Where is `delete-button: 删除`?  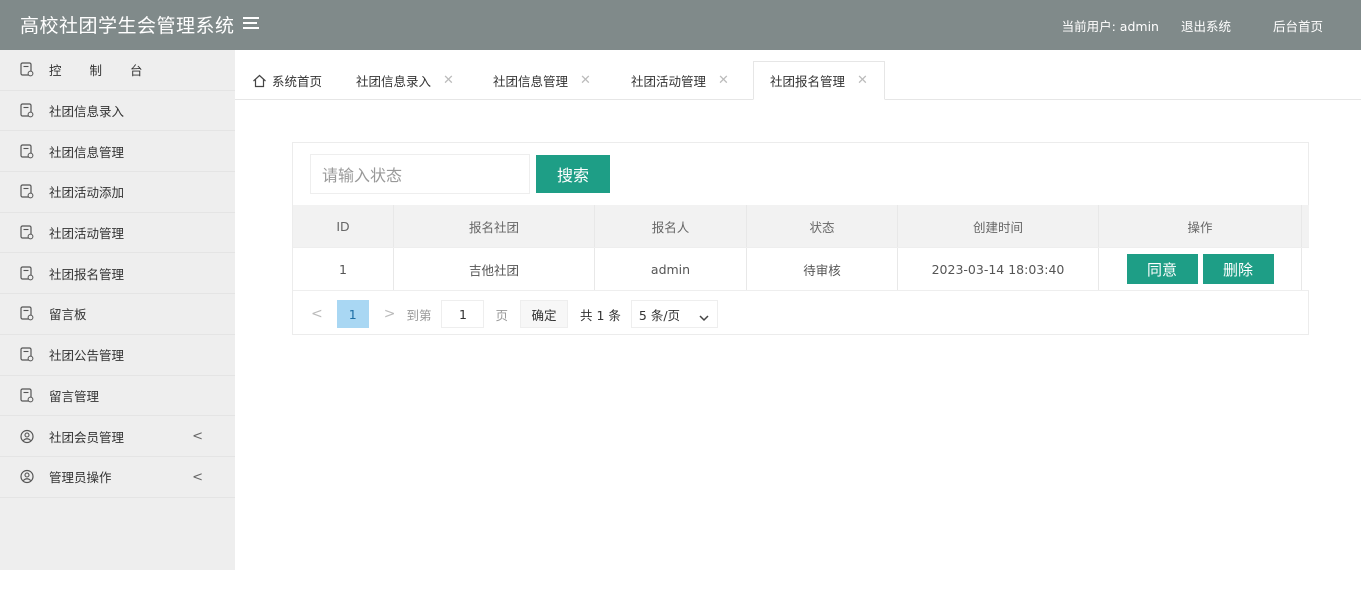 delete-button: 删除 is located at coordinates (1238, 269).